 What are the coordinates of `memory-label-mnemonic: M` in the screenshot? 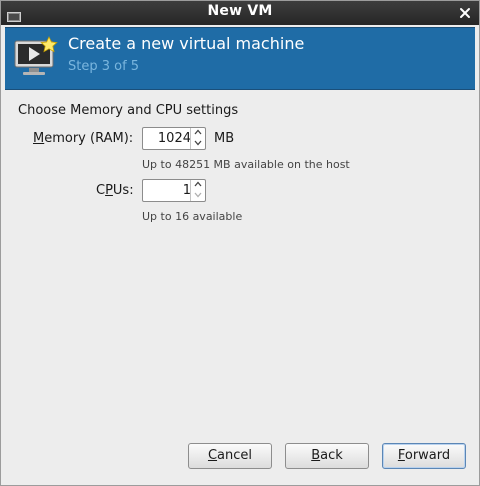 It's located at (39, 138).